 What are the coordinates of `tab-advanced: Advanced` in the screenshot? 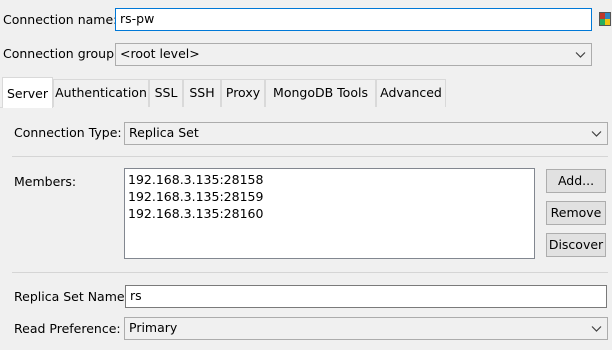 It's located at (411, 93).